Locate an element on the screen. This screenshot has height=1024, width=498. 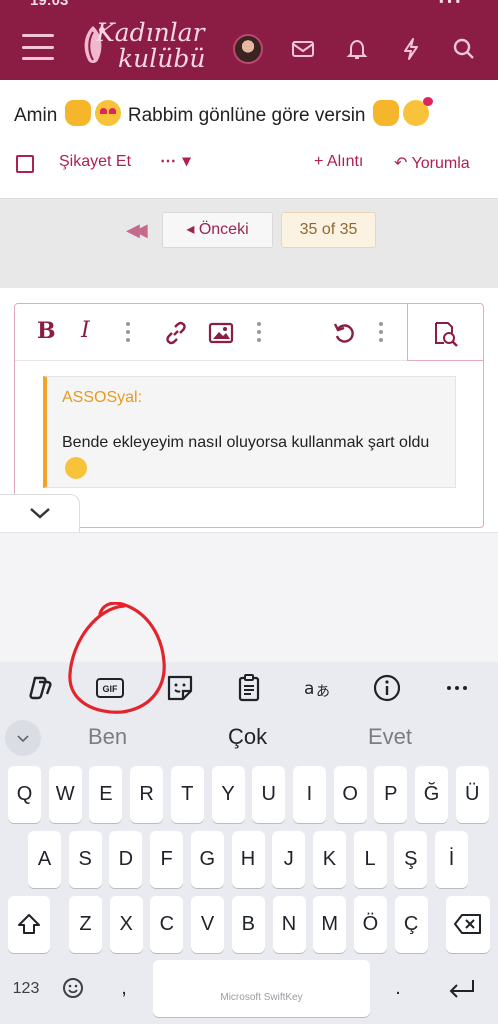
copilot-icon is located at coordinates (41, 688).